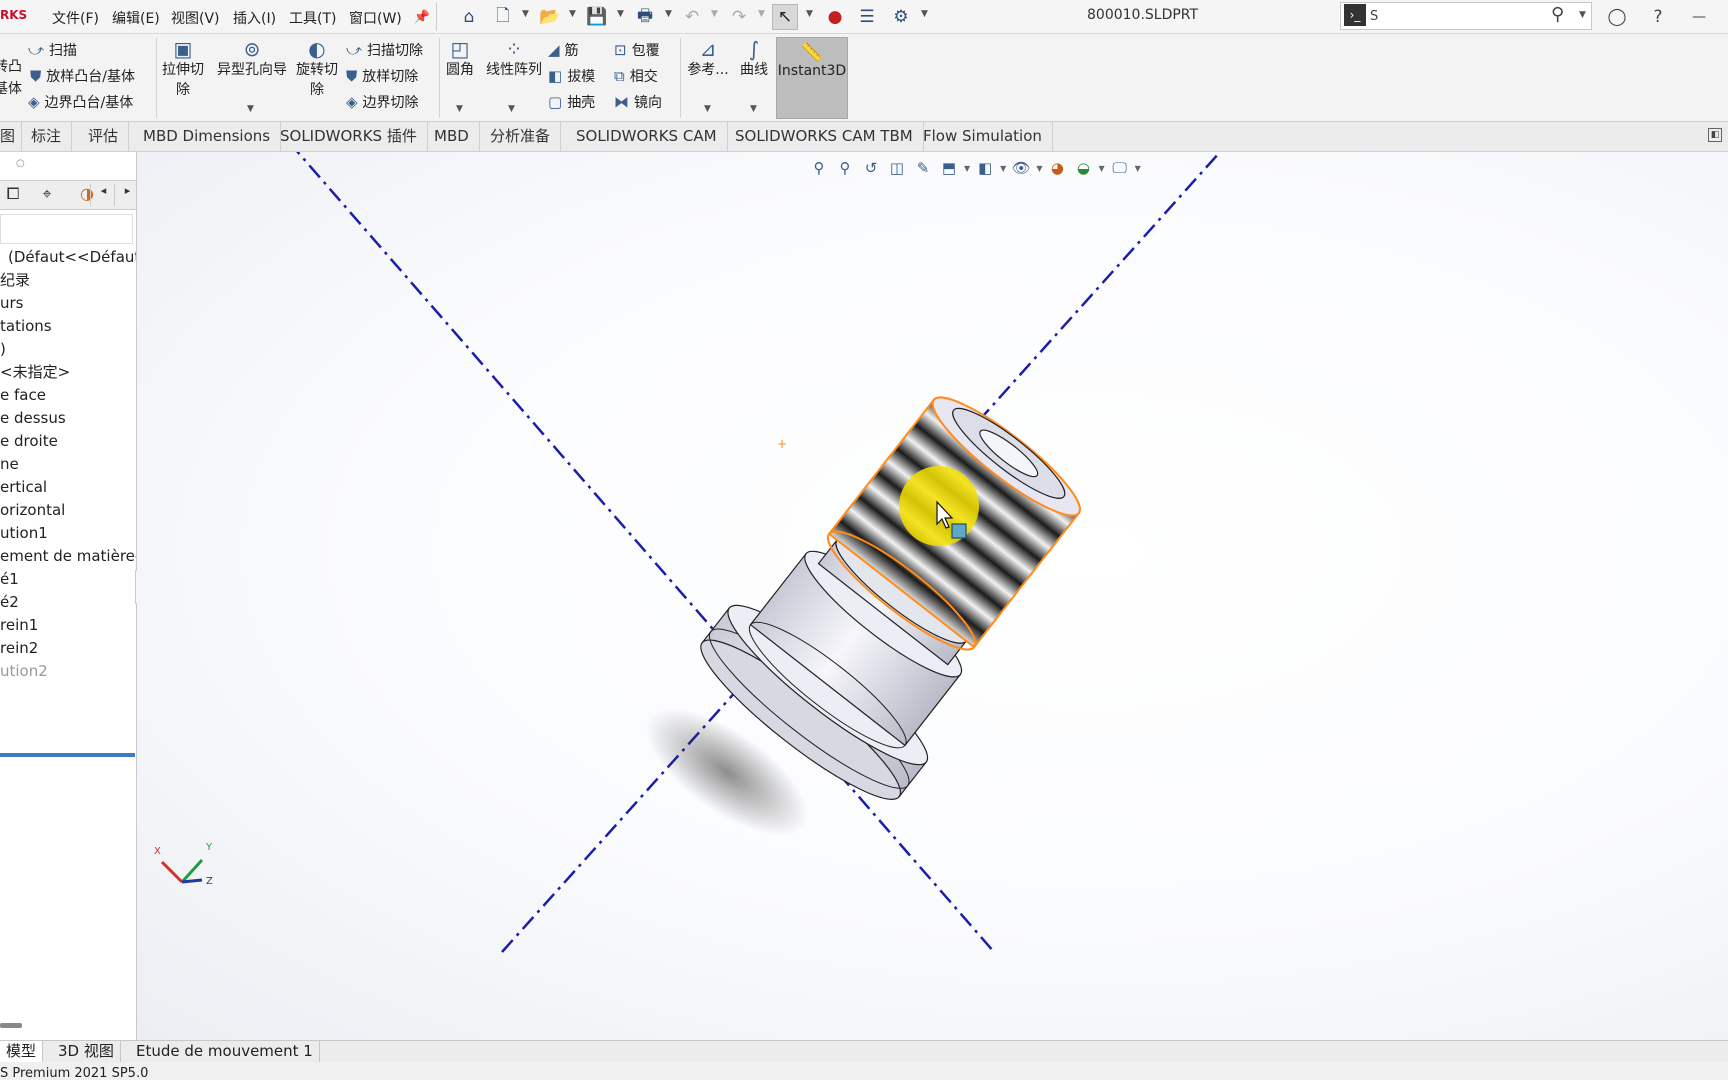 The width and height of the screenshot is (1728, 1080). Describe the element at coordinates (82, 76) in the screenshot. I see `loft-boss-button: ⛊ 放样凸台/基体` at that location.